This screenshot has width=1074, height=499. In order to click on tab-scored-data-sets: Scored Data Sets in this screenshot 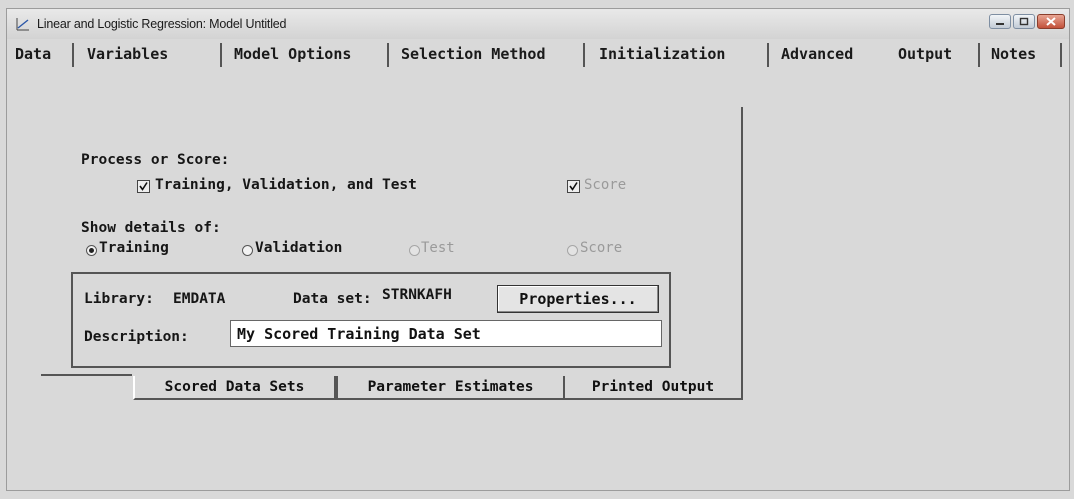, I will do `click(234, 388)`.